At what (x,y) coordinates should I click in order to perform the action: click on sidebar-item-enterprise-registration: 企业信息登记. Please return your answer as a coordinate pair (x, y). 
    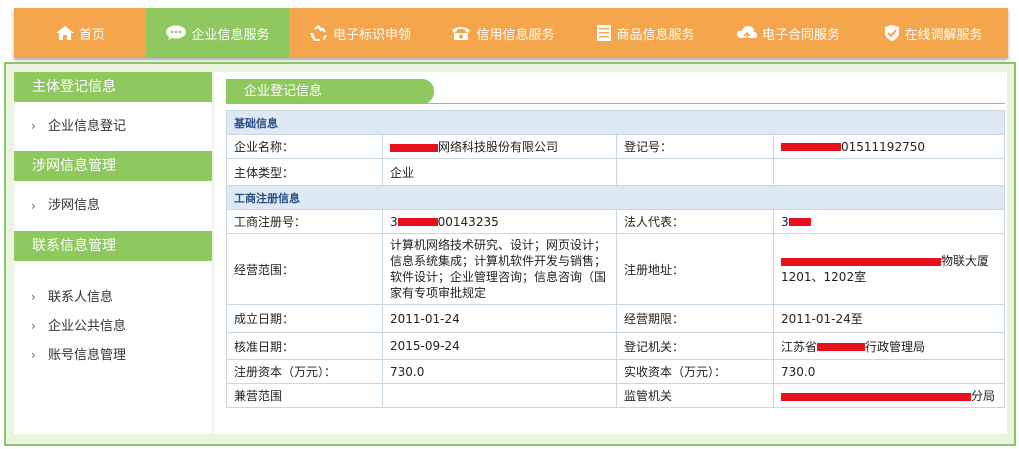
    Looking at the image, I should click on (113, 126).